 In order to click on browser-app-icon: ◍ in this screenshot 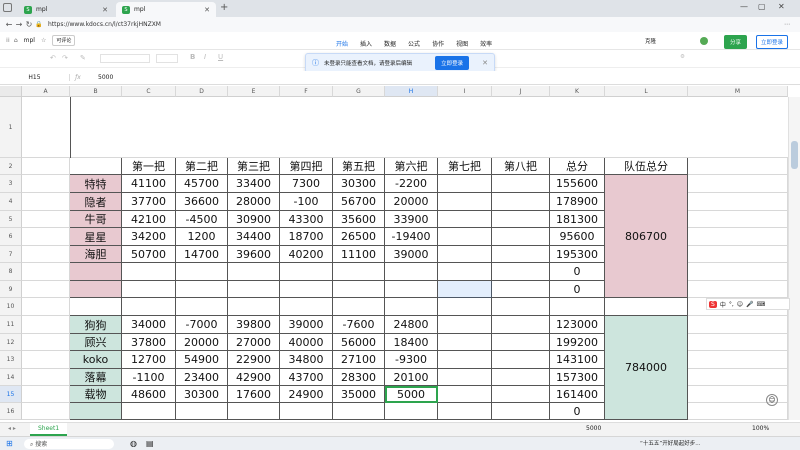, I will do `click(133, 443)`.